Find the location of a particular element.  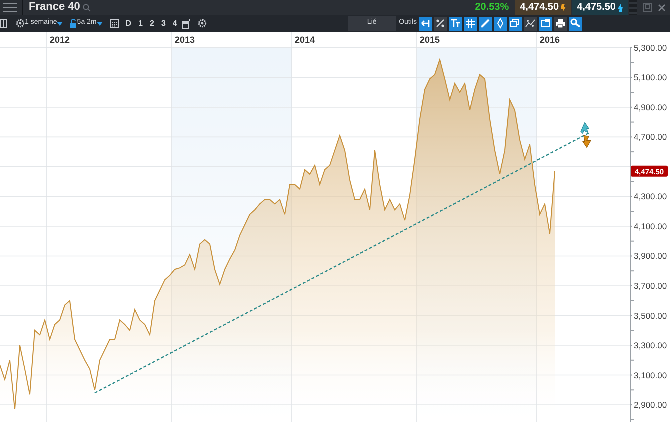

year-label: 2012 is located at coordinates (60, 40).